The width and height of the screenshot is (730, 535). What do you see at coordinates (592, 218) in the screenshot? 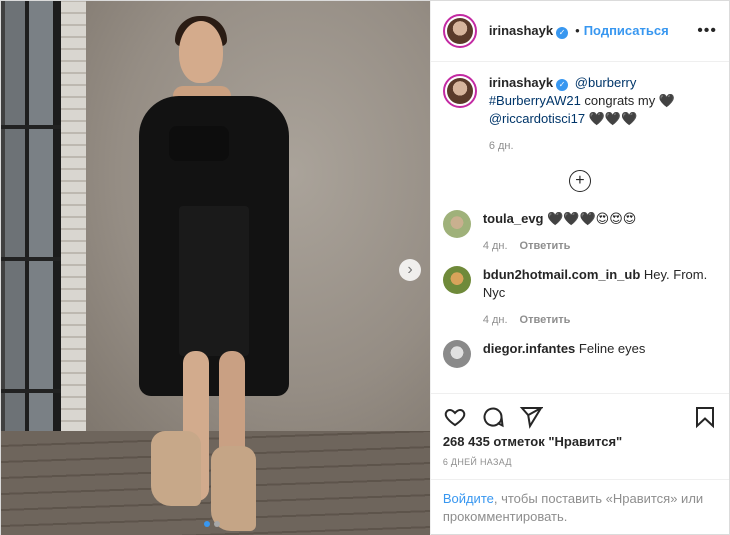
I see `comment-text: 🖤🖤🖤😍😍😍` at bounding box center [592, 218].